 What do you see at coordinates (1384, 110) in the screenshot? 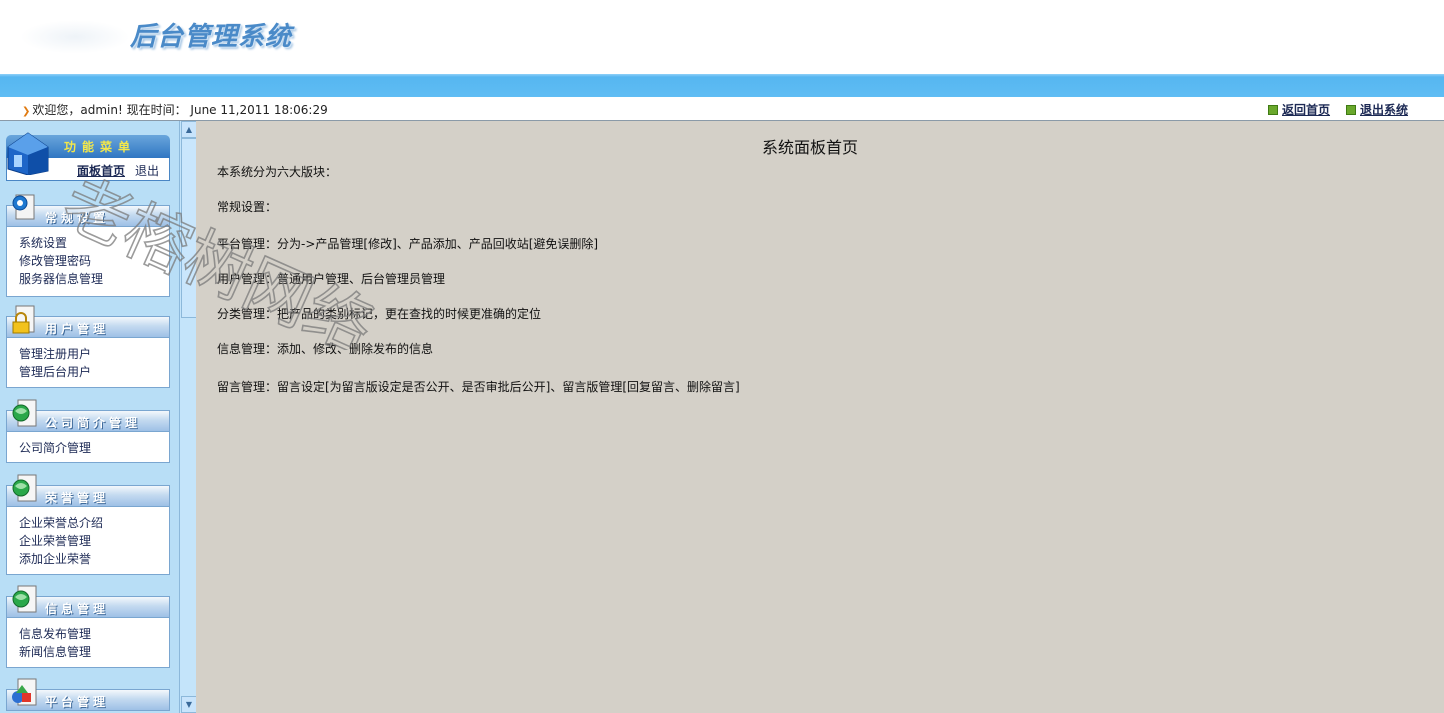
I see `logout-label: 退出系统` at bounding box center [1384, 110].